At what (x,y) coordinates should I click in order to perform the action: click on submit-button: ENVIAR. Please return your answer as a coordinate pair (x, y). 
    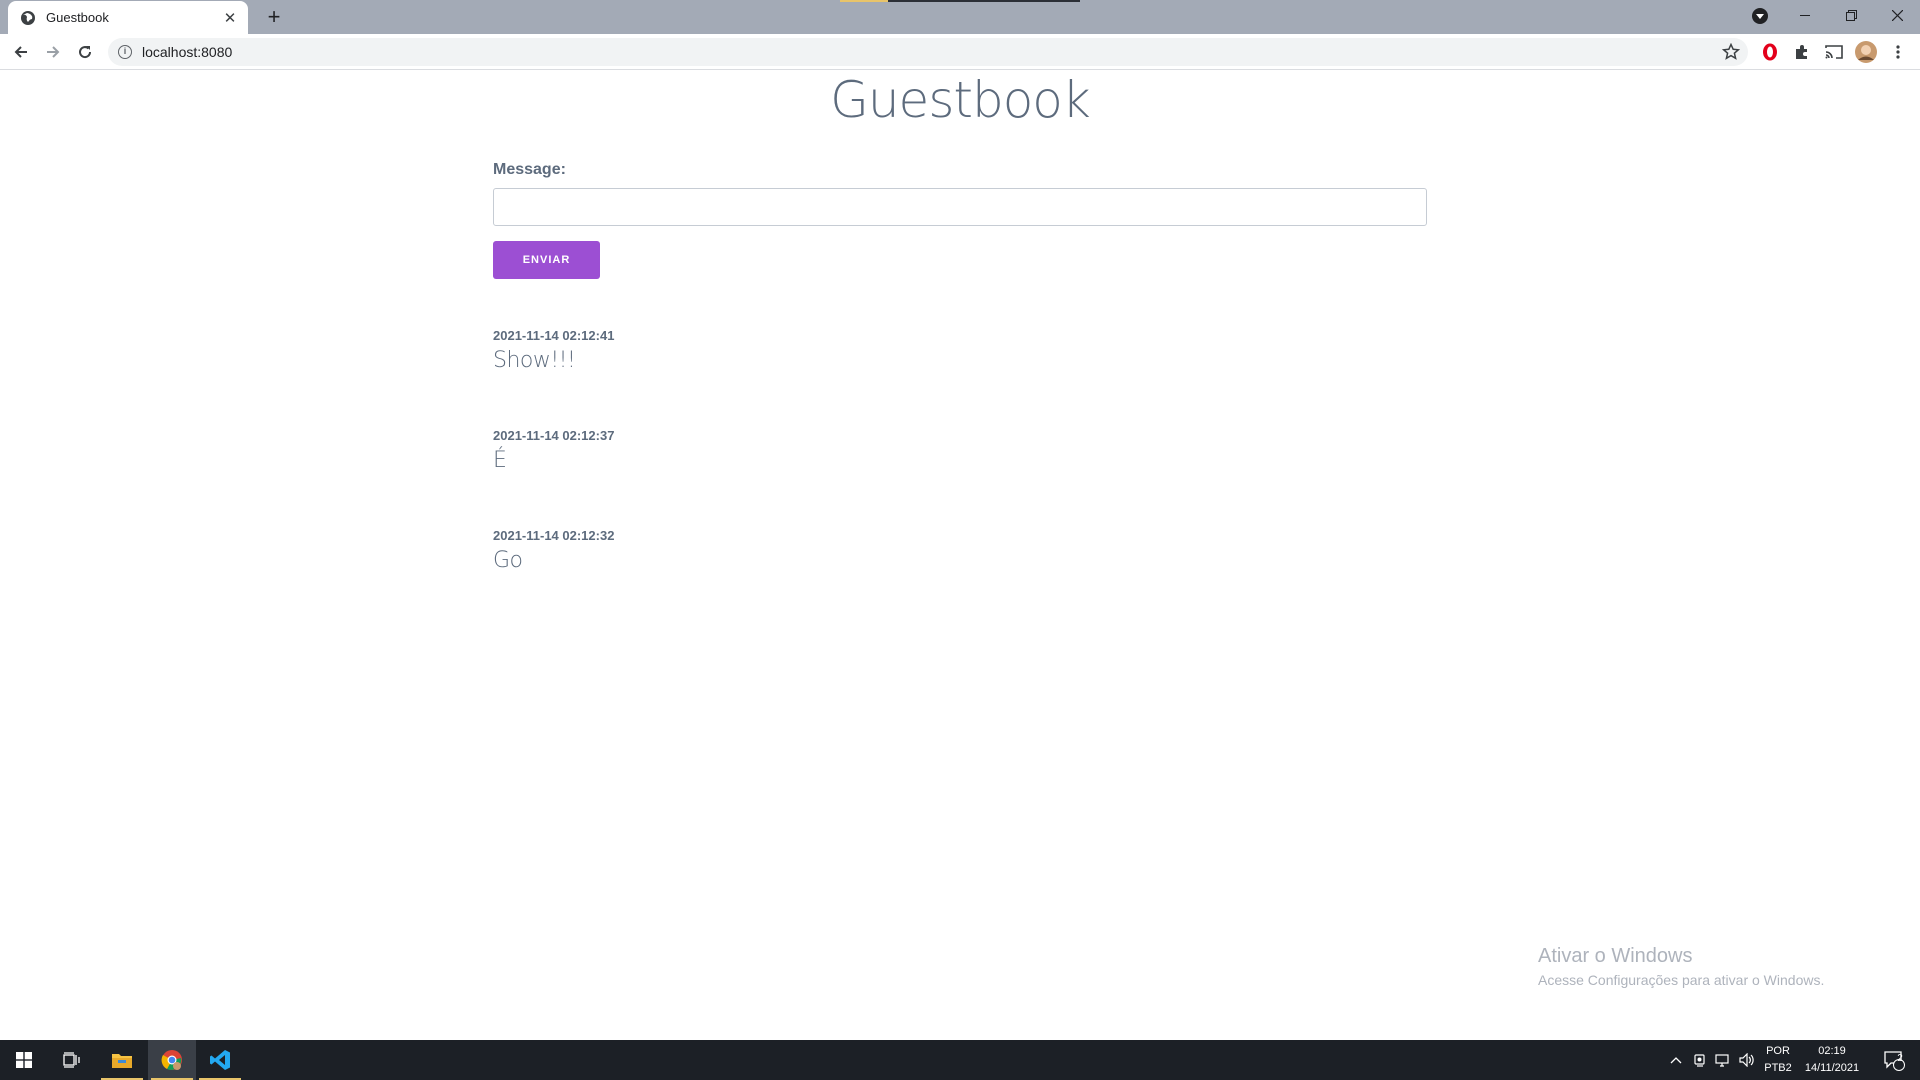
    Looking at the image, I should click on (546, 260).